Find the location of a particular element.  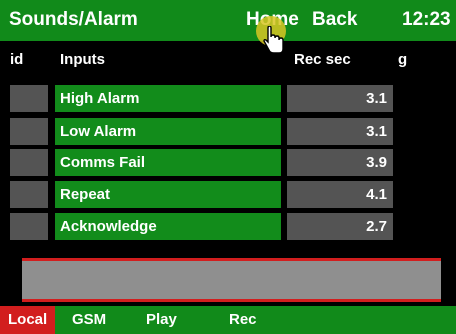

table-row: Comms Fail 3.9 is located at coordinates (228, 162).